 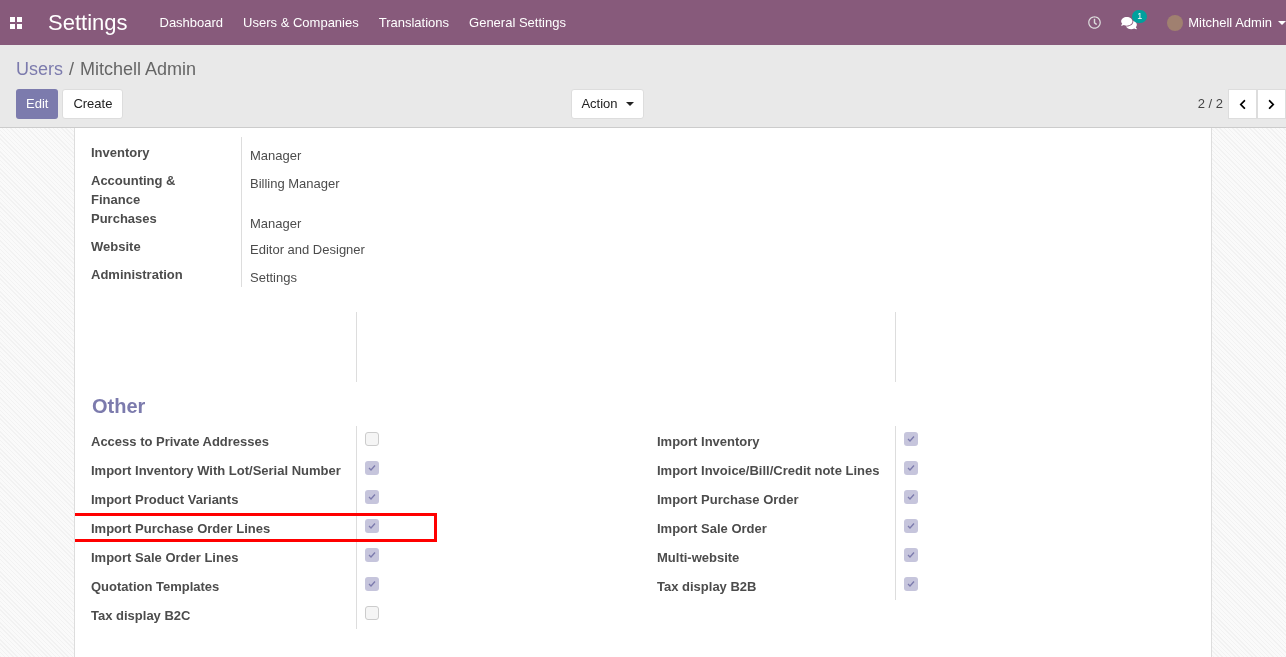 What do you see at coordinates (39, 69) in the screenshot?
I see `breadcrumb-link: Users` at bounding box center [39, 69].